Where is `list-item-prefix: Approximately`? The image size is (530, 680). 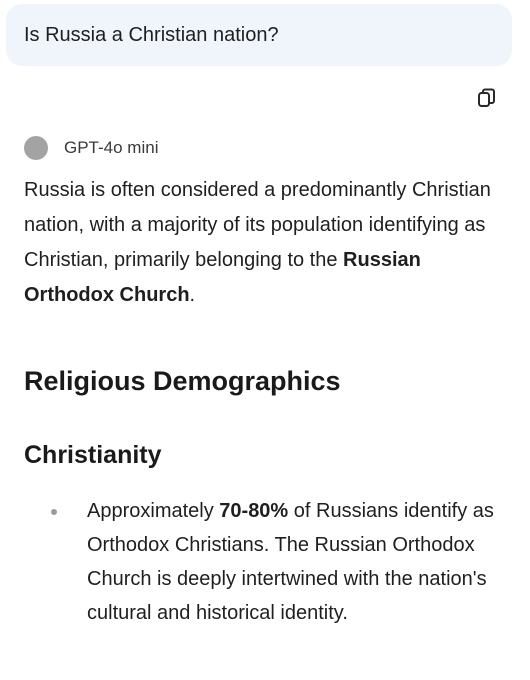 list-item-prefix: Approximately is located at coordinates (153, 511).